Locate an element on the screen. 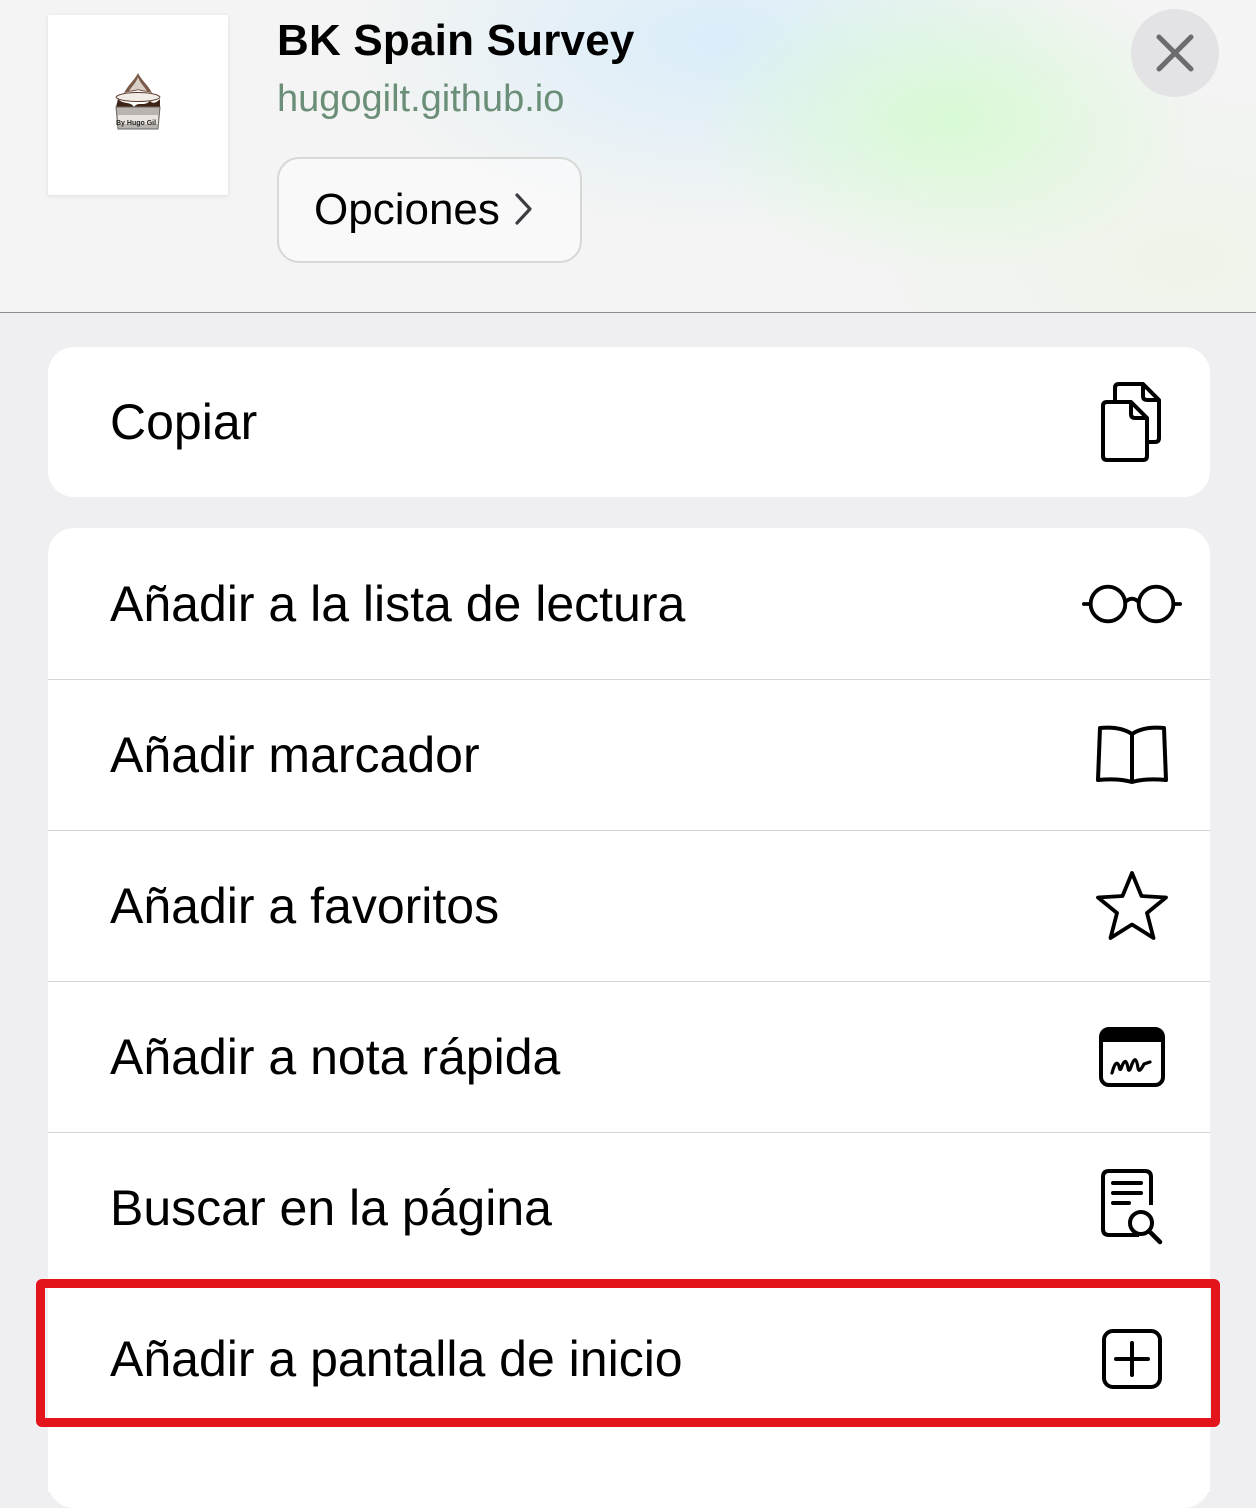  close-icon is located at coordinates (1175, 53).